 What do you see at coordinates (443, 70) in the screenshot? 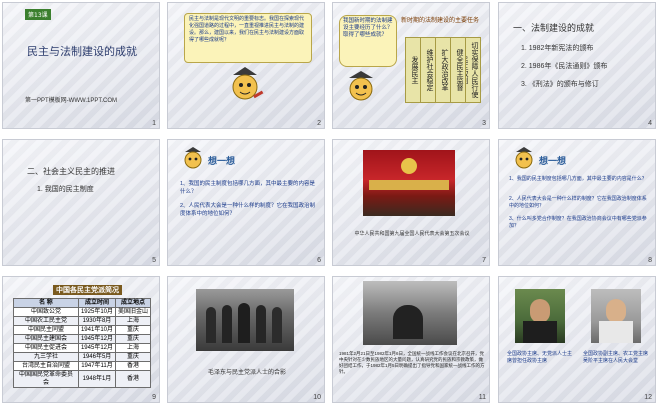
I see `task-scroll-3: 扩大政治改革` at bounding box center [443, 70].